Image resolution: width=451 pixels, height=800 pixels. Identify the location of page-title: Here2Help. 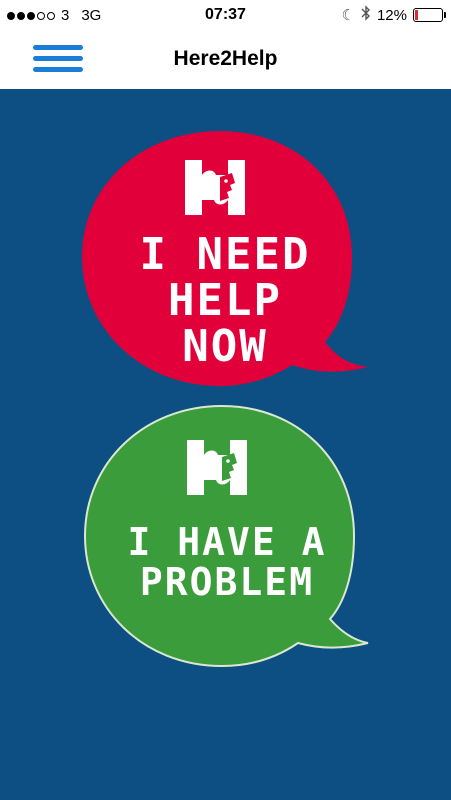
(225, 58).